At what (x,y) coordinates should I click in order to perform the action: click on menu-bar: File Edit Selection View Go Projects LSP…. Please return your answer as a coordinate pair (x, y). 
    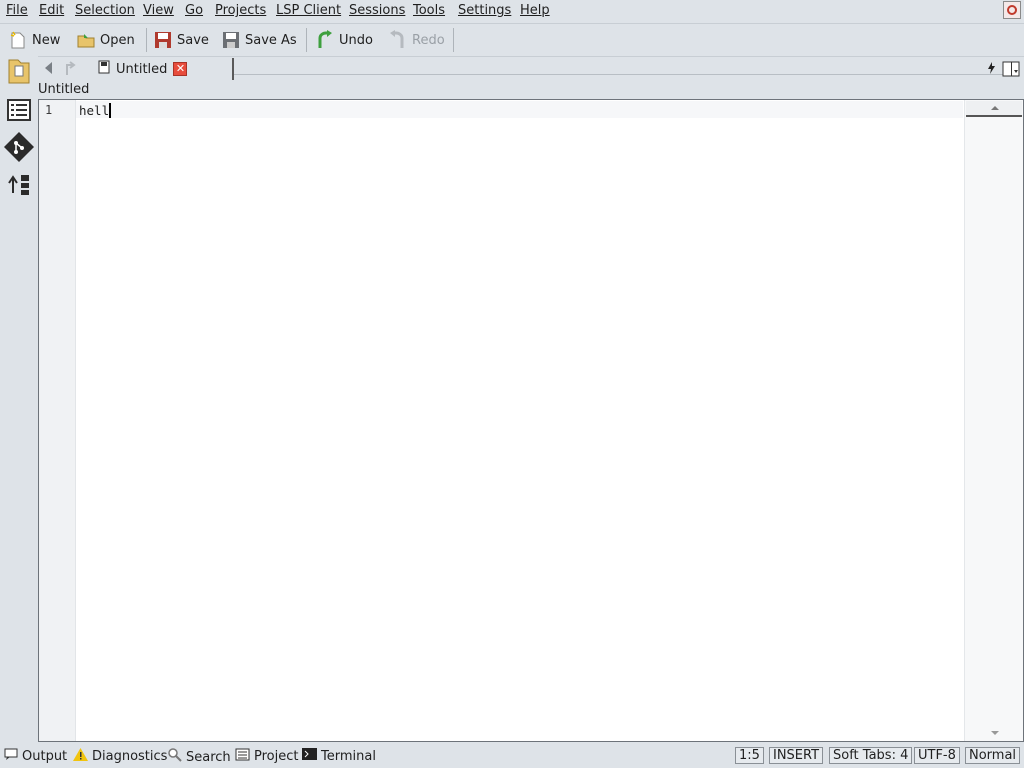
    Looking at the image, I should click on (512, 11).